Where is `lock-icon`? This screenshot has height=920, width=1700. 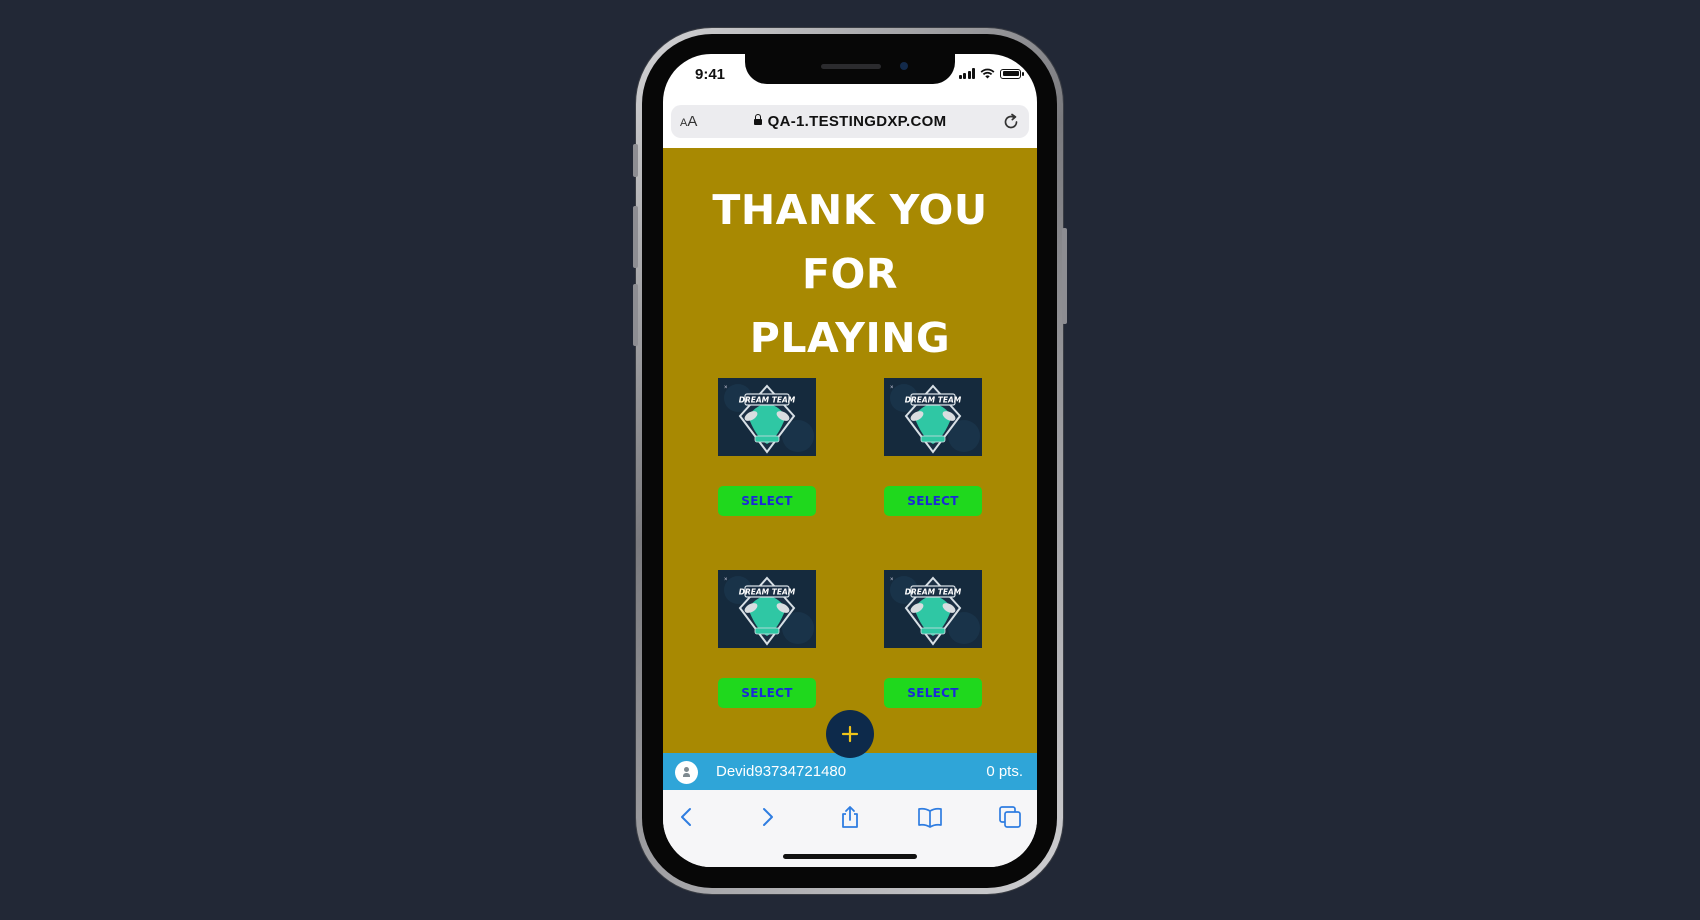
lock-icon is located at coordinates (757, 119).